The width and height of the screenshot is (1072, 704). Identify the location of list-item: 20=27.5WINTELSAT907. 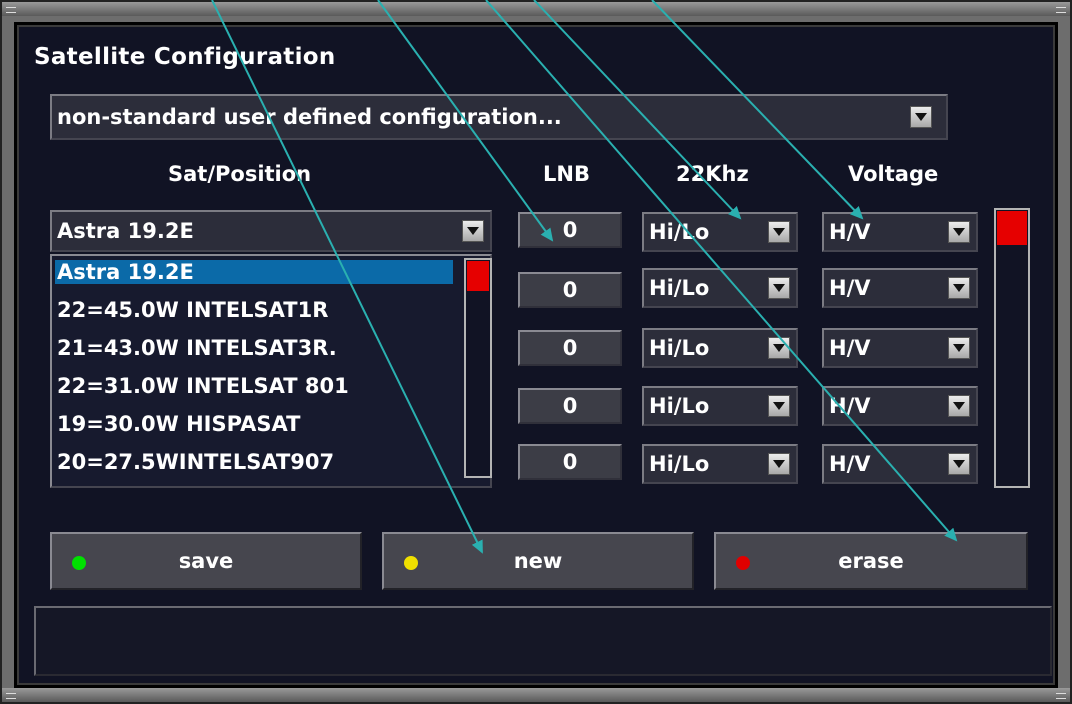
(195, 462).